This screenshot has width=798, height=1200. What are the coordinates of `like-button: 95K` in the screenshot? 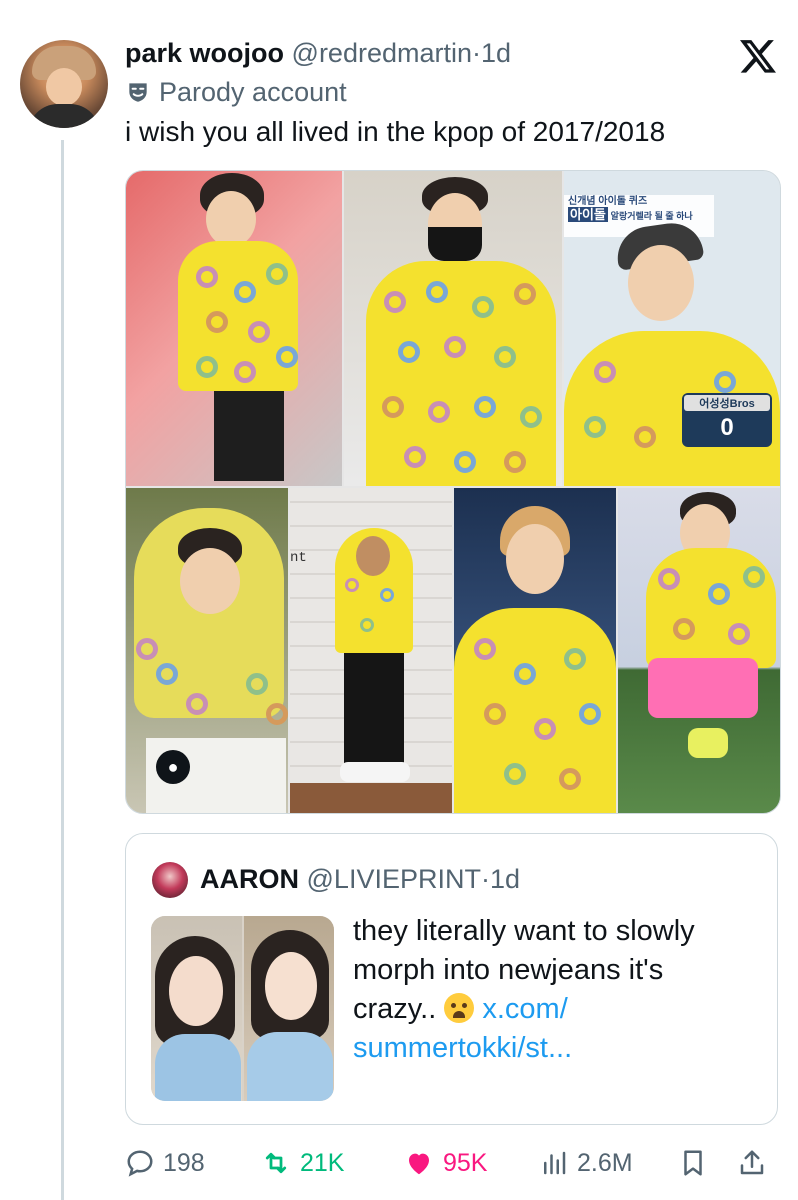 It's located at (445, 1163).